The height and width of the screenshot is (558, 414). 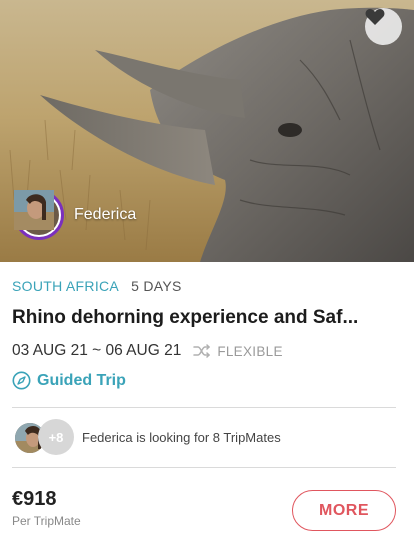 What do you see at coordinates (46, 521) in the screenshot?
I see `price-unit: Per TripMate` at bounding box center [46, 521].